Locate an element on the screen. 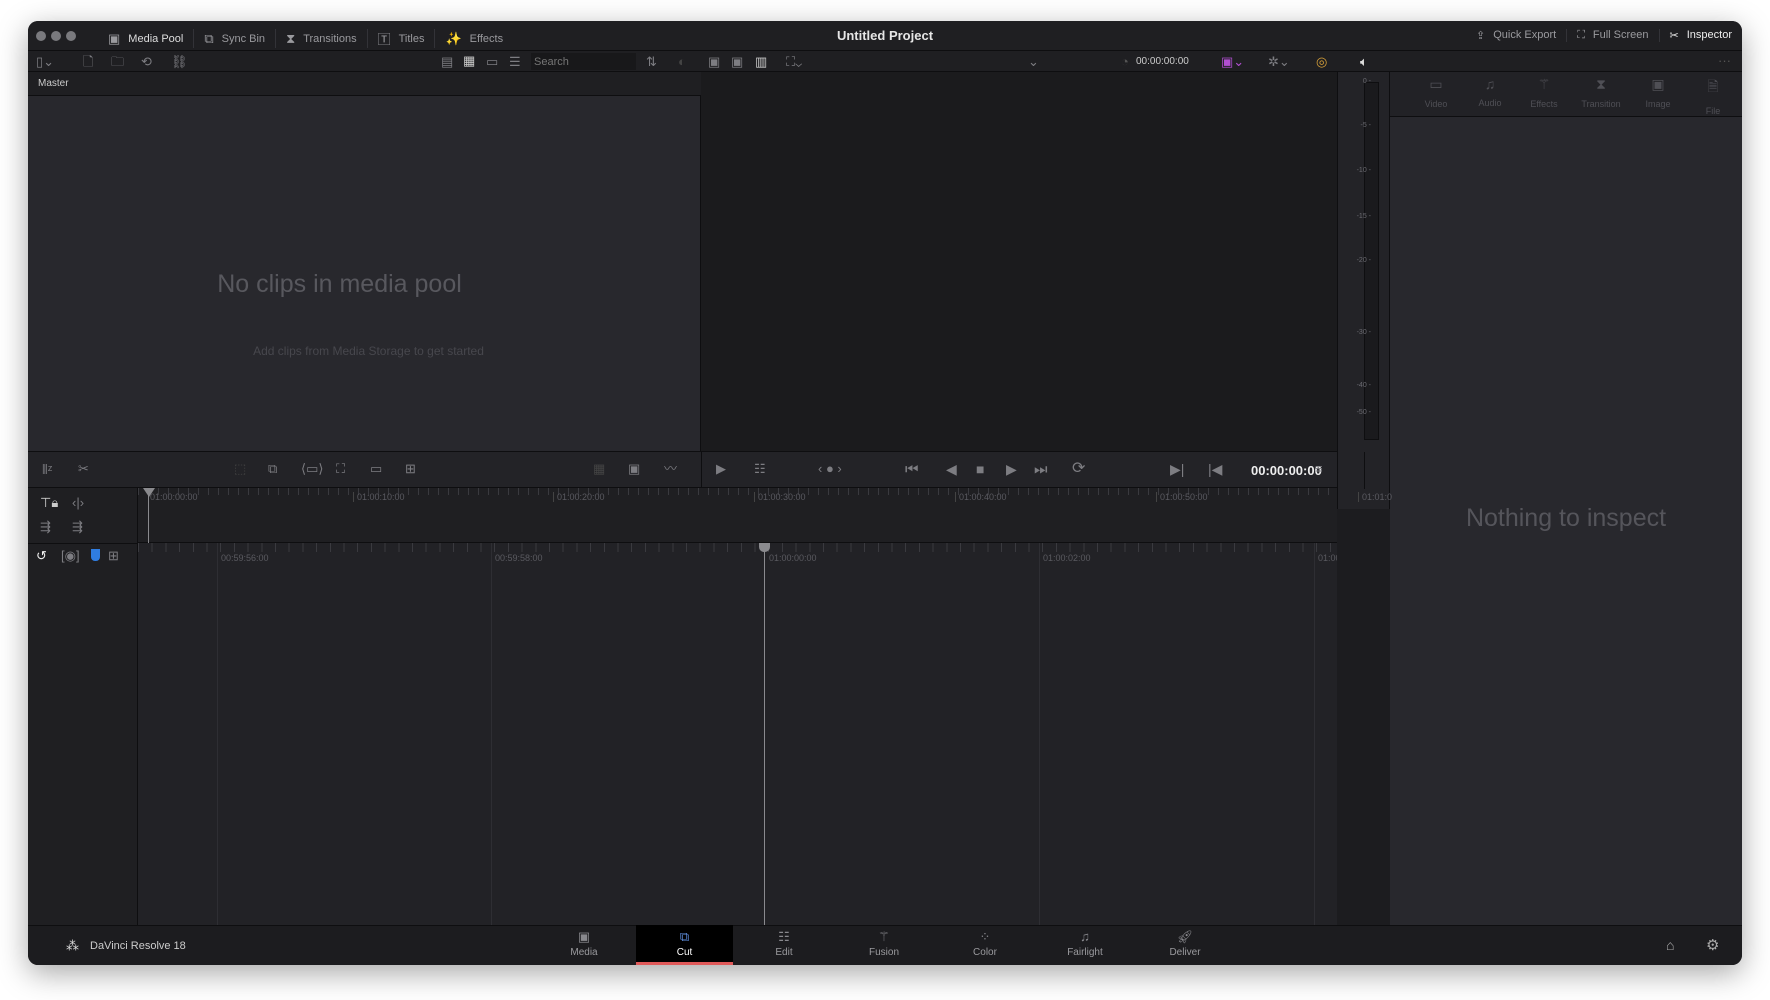  audio-waveform-icon: 〰 is located at coordinates (670, 468).